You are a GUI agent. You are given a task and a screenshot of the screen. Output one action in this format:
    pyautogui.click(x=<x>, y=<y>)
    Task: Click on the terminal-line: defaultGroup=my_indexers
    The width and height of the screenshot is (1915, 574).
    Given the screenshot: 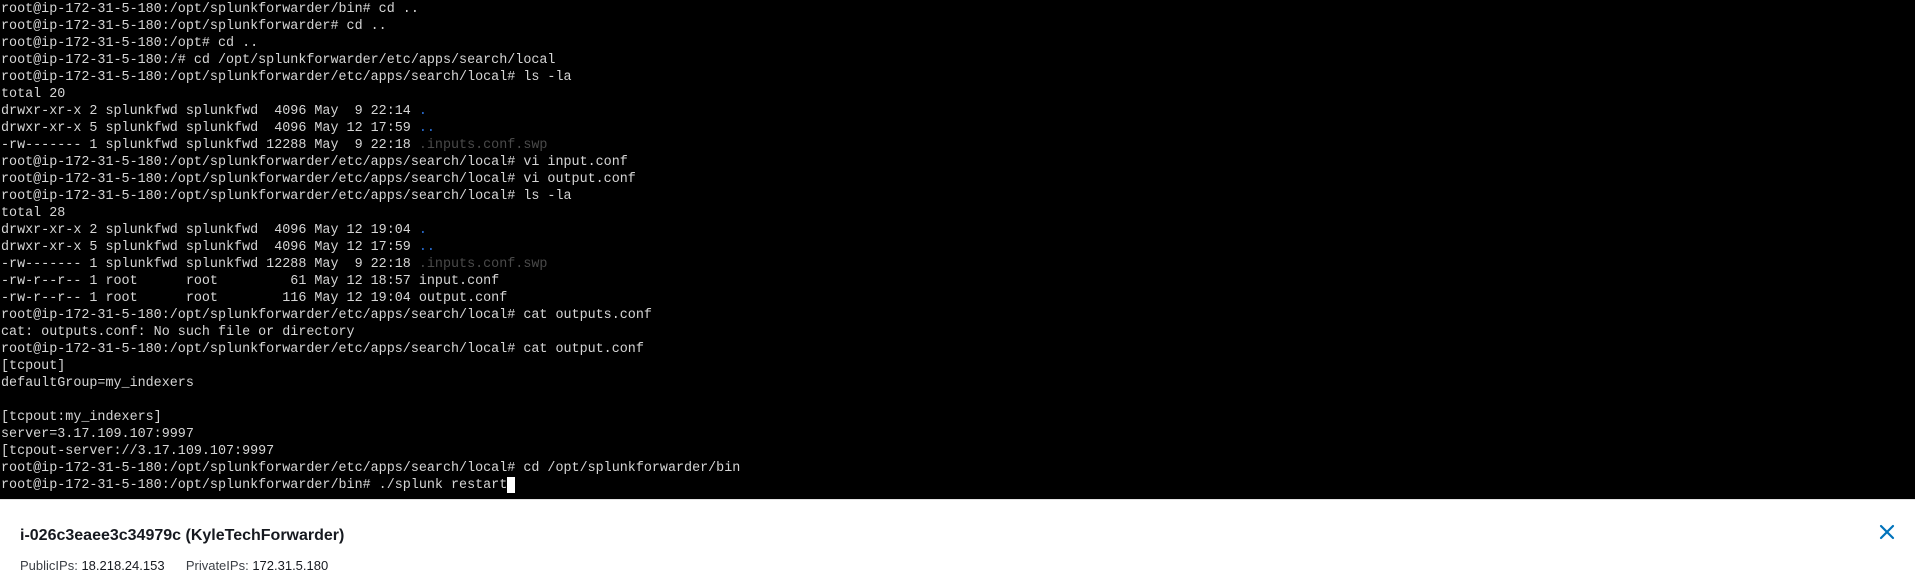 What is the action you would take?
    pyautogui.click(x=958, y=383)
    